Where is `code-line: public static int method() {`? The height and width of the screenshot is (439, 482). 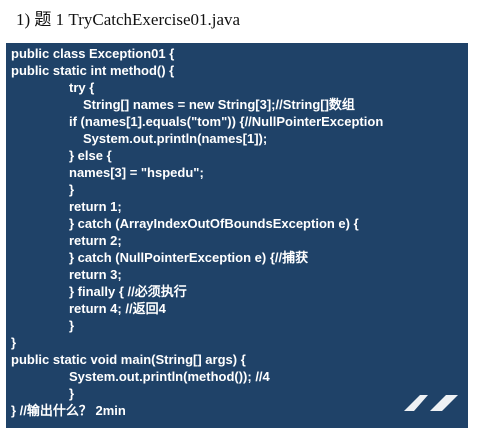 code-line: public static int method() { is located at coordinates (93, 70).